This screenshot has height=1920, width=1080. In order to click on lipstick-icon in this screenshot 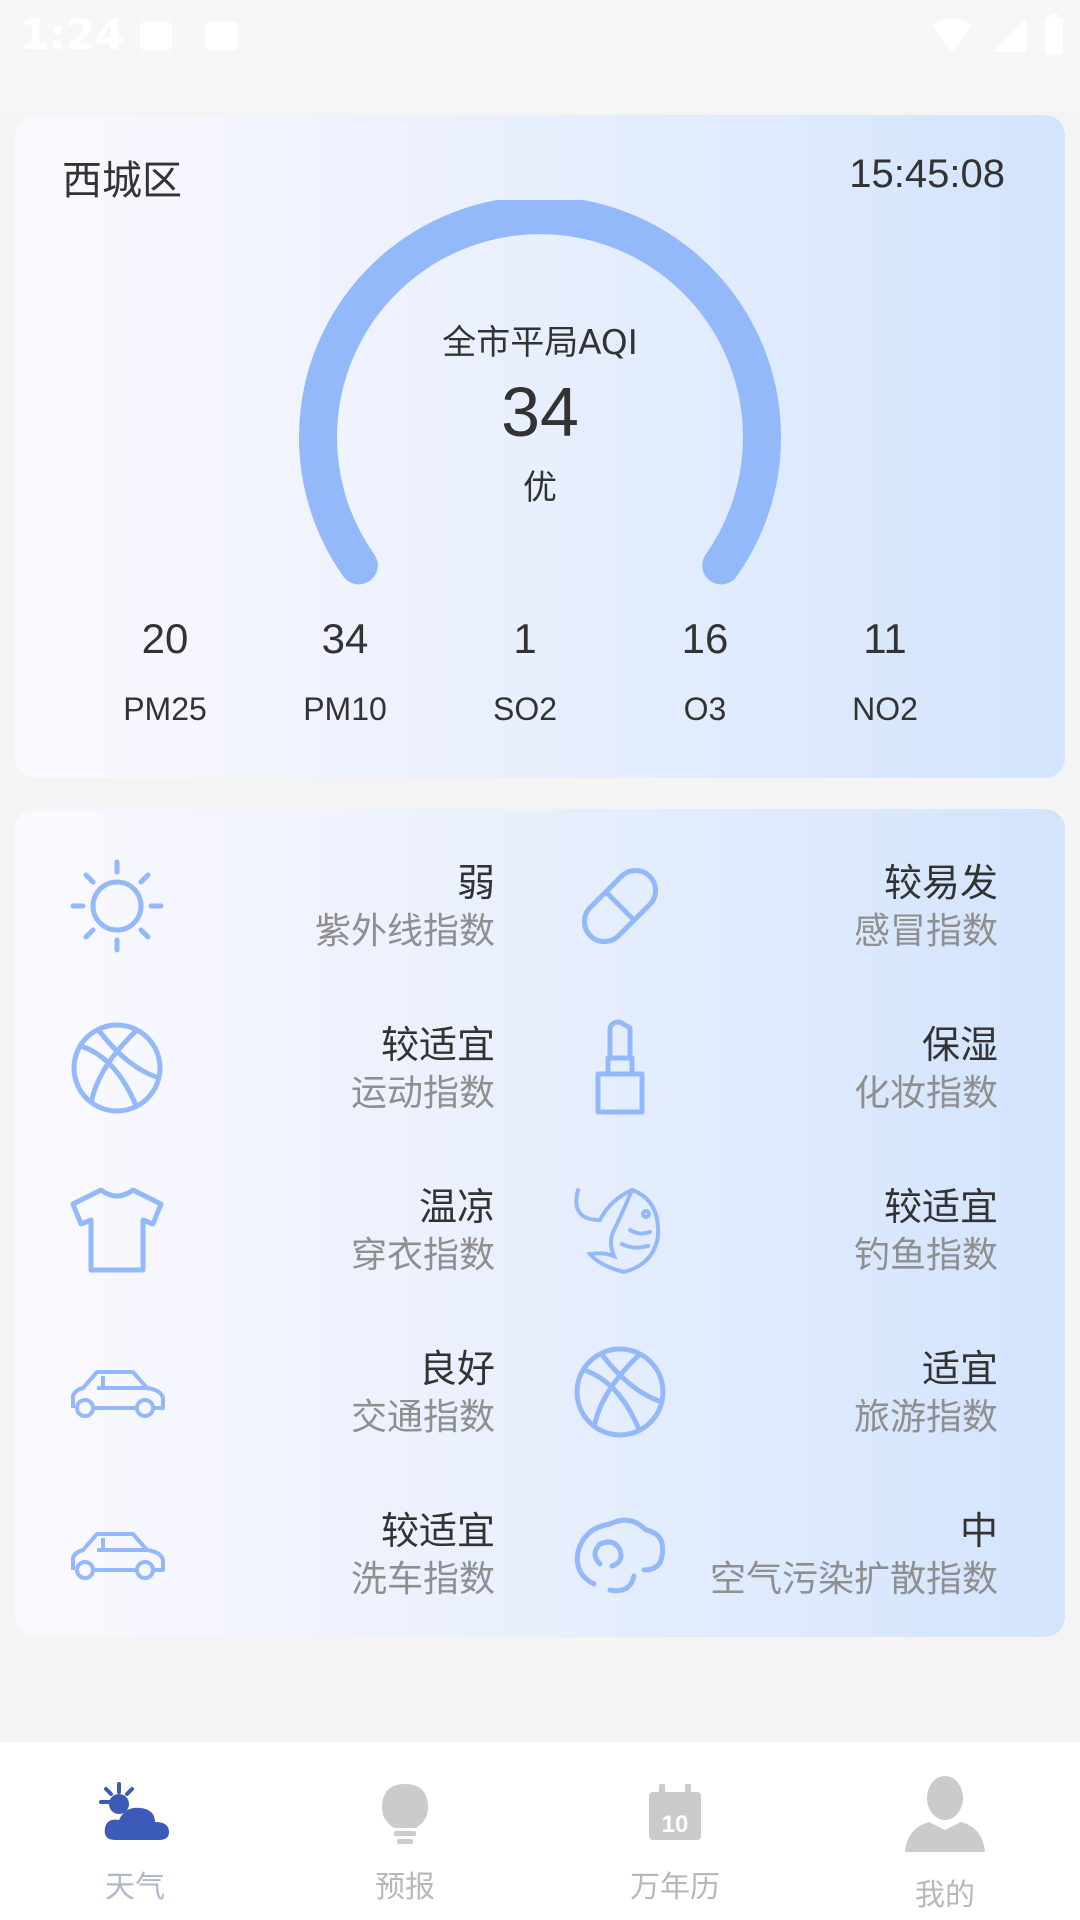, I will do `click(620, 1067)`.